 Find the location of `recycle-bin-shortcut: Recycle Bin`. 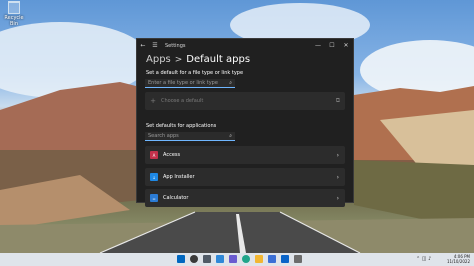

recycle-bin-shortcut: Recycle Bin is located at coordinates (14, 14).